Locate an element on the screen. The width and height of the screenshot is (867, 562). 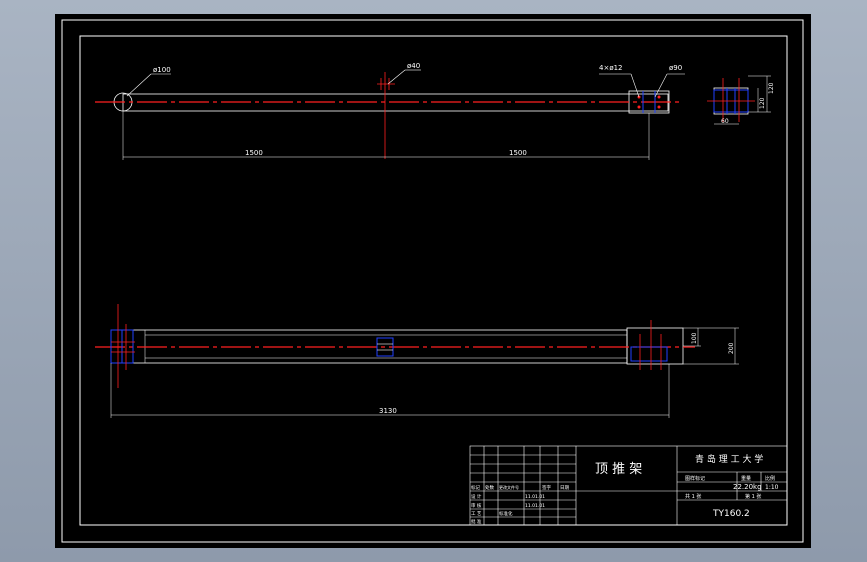
tb-h-count: 处数 is located at coordinates (489, 487).